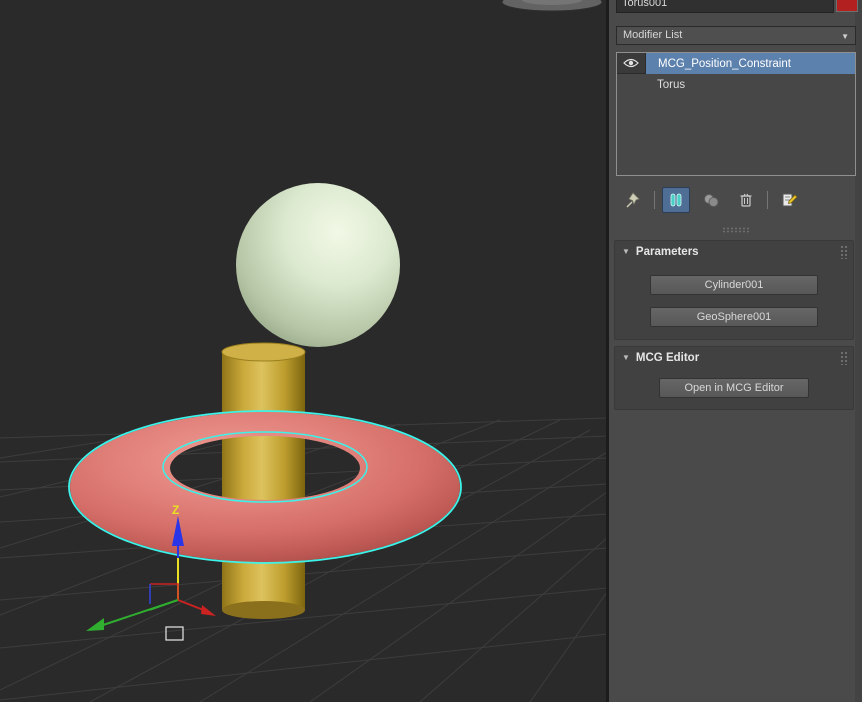 This screenshot has width=862, height=702. I want to click on modifier-stack-toolbar, so click(711, 200).